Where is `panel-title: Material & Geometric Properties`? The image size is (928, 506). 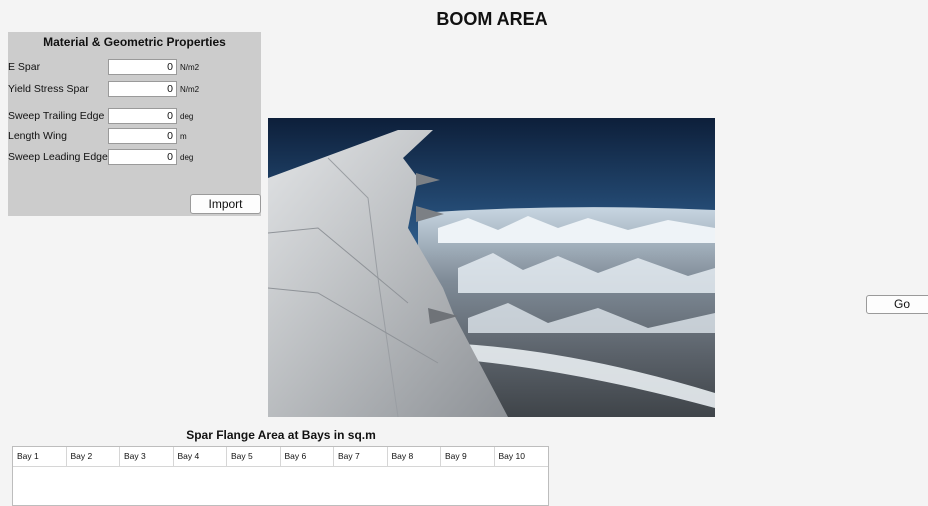 panel-title: Material & Geometric Properties is located at coordinates (134, 42).